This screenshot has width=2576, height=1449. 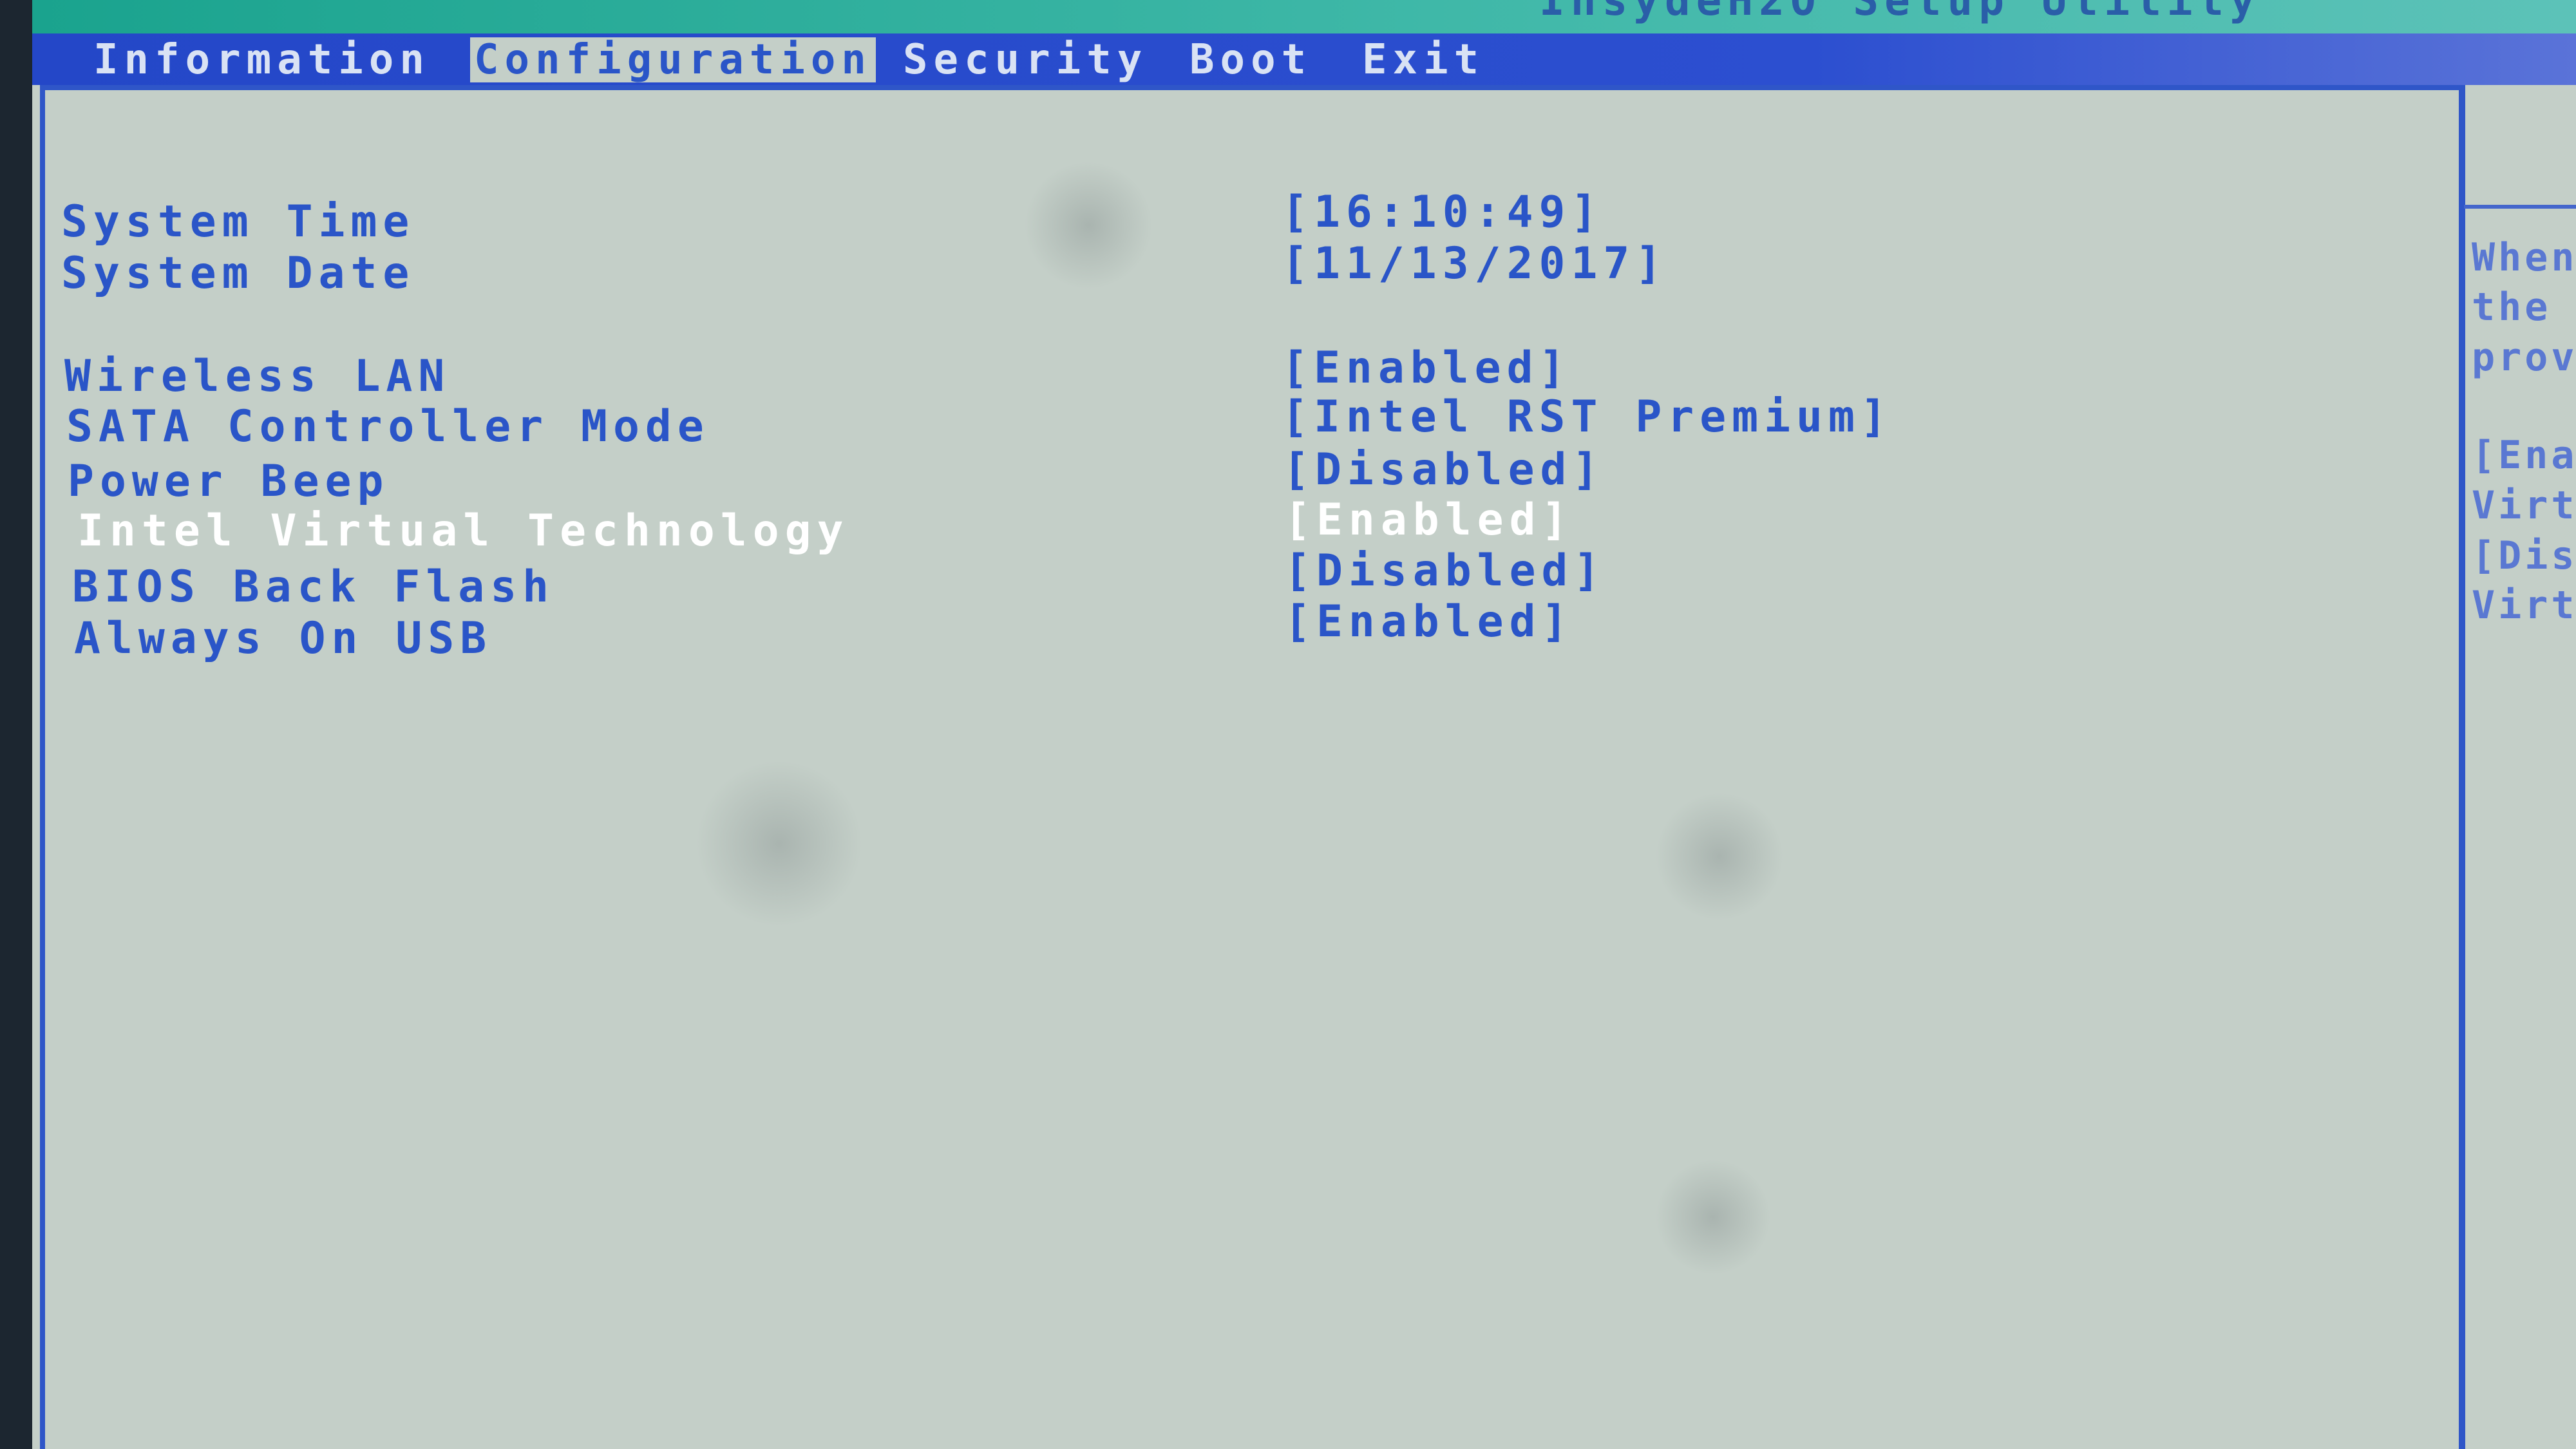 I want to click on tab-boot: Boot, so click(x=1251, y=60).